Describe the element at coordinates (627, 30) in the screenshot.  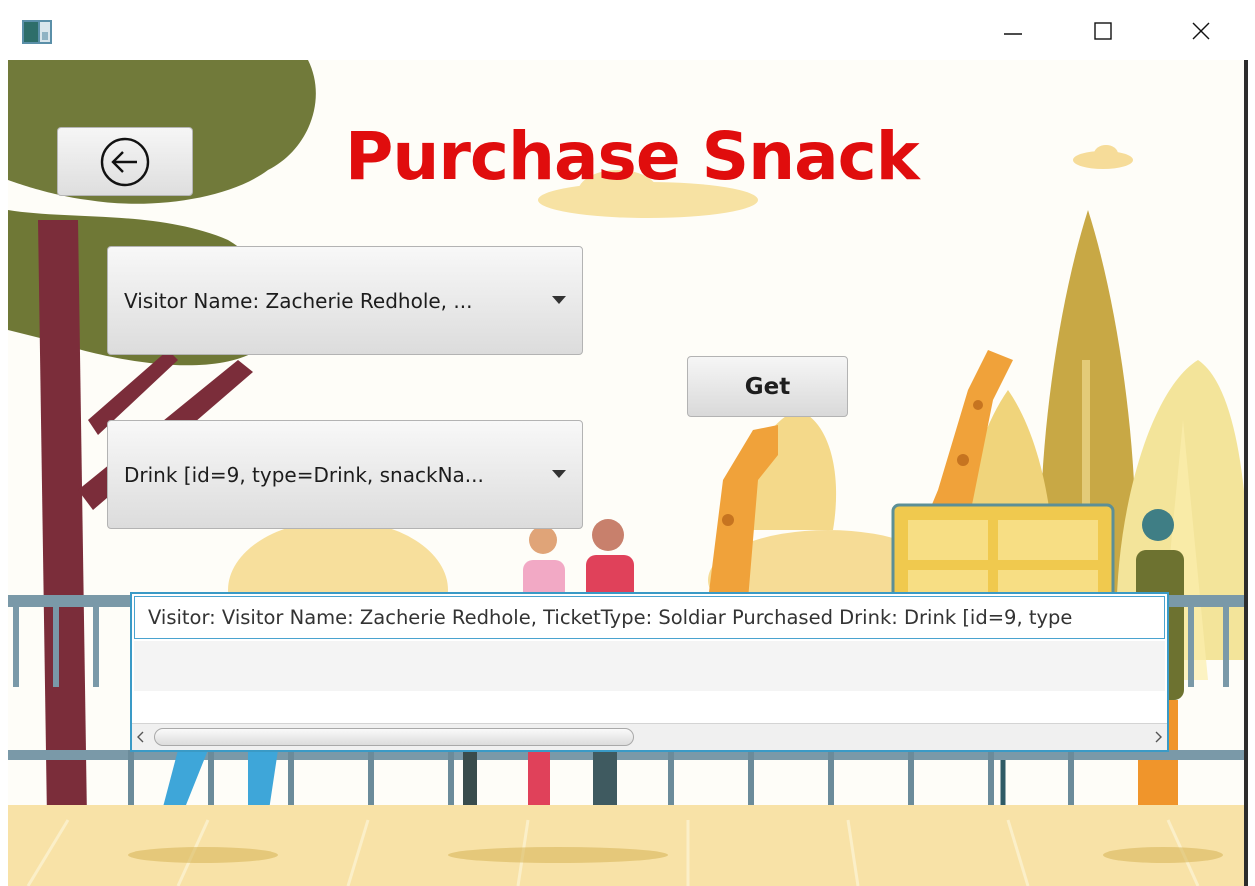
I see `window-titlebar` at that location.